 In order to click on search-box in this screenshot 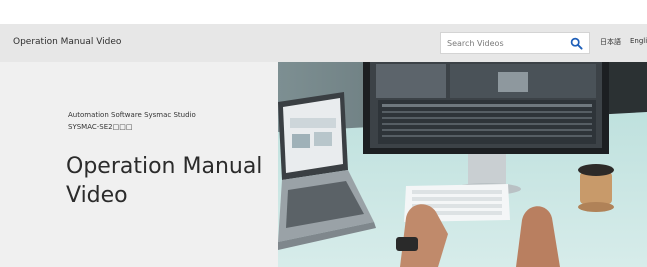, I will do `click(515, 43)`.